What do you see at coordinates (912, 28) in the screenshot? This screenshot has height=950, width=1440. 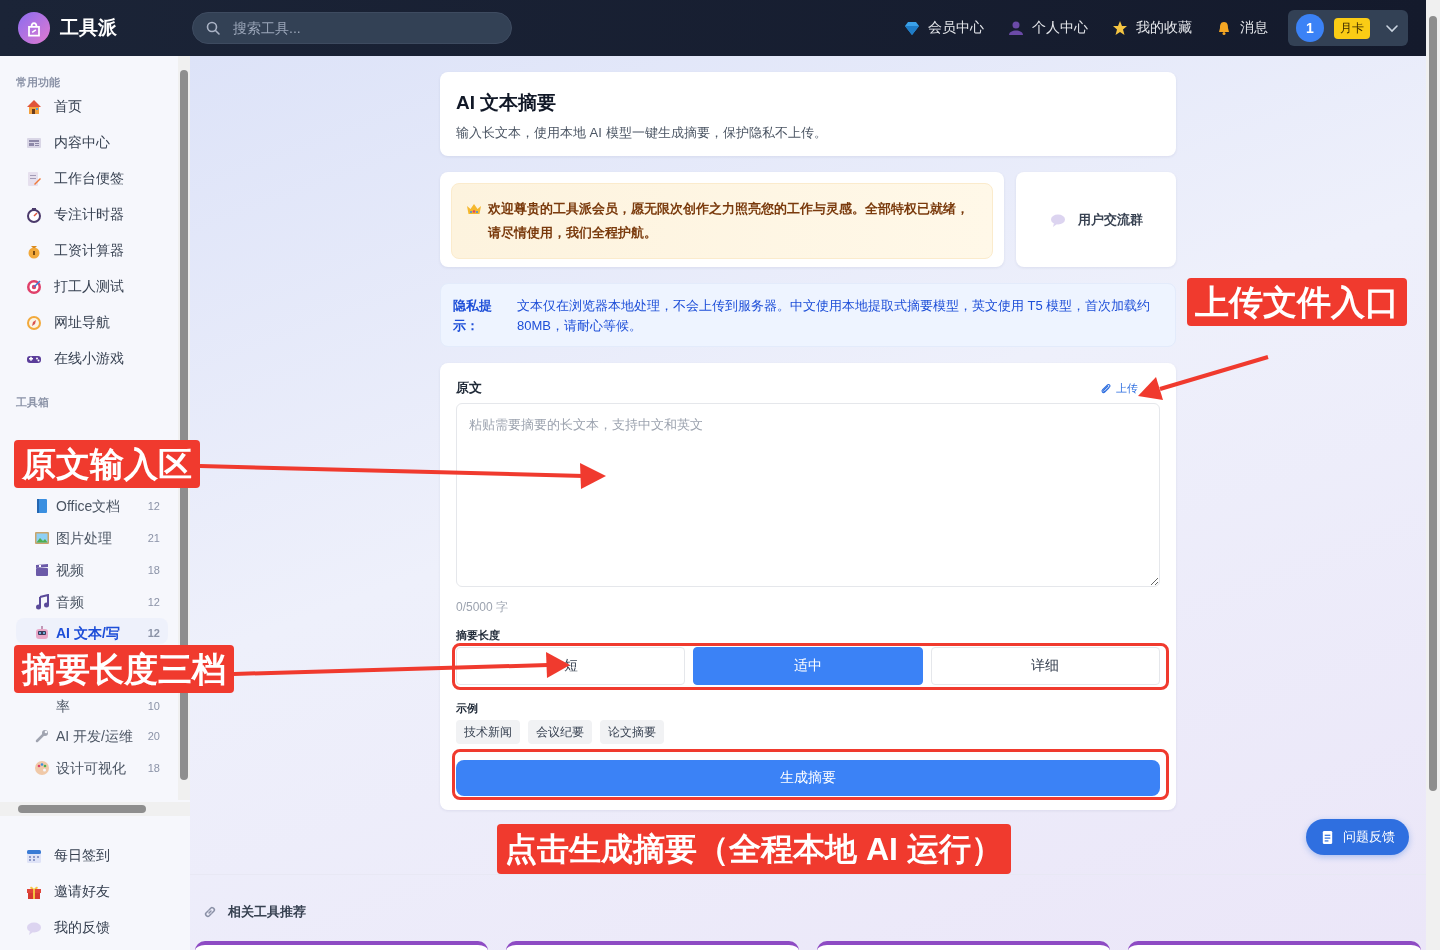 I see `diamond-icon` at bounding box center [912, 28].